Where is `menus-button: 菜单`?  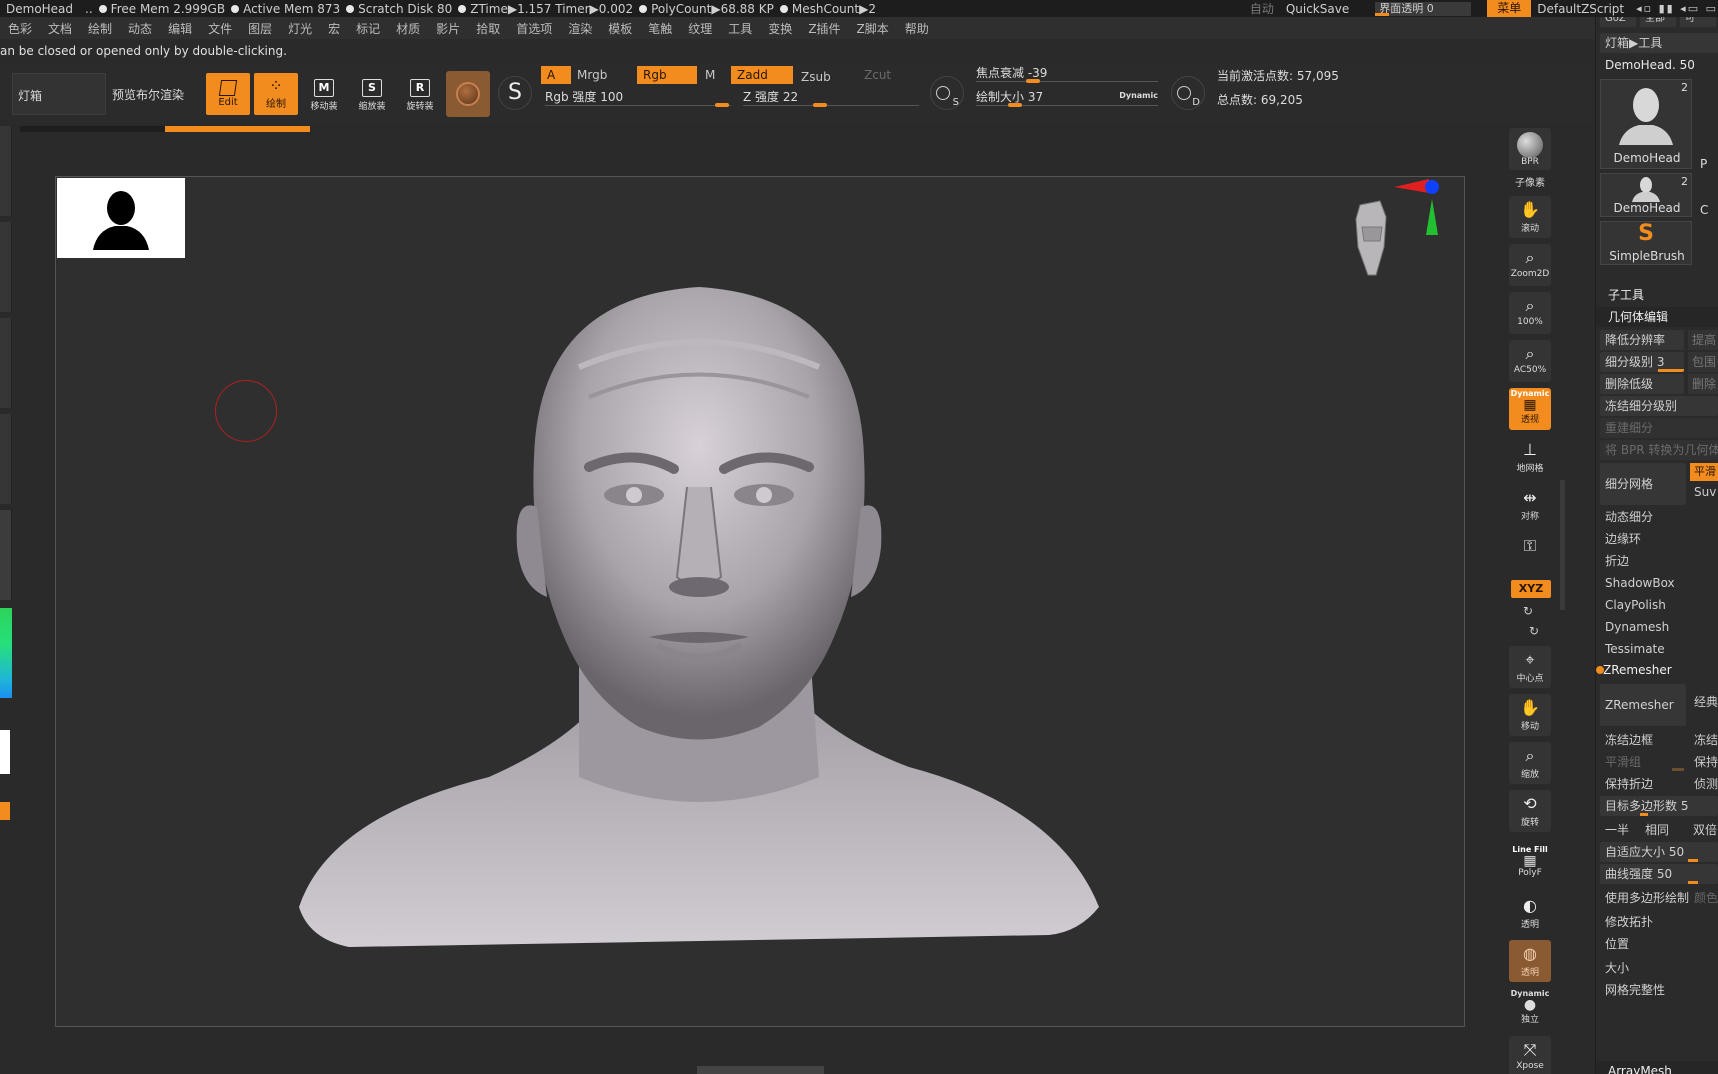
menus-button: 菜单 is located at coordinates (1509, 8).